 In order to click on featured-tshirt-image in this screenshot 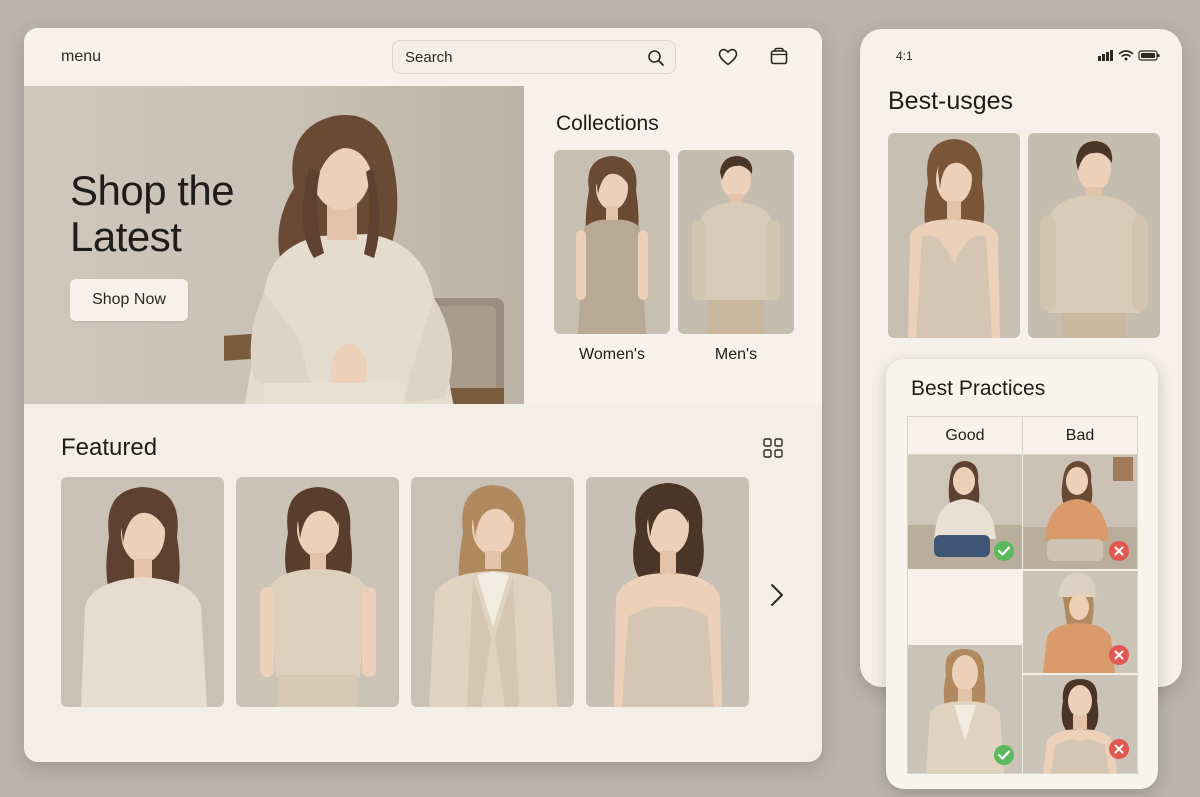, I will do `click(317, 592)`.